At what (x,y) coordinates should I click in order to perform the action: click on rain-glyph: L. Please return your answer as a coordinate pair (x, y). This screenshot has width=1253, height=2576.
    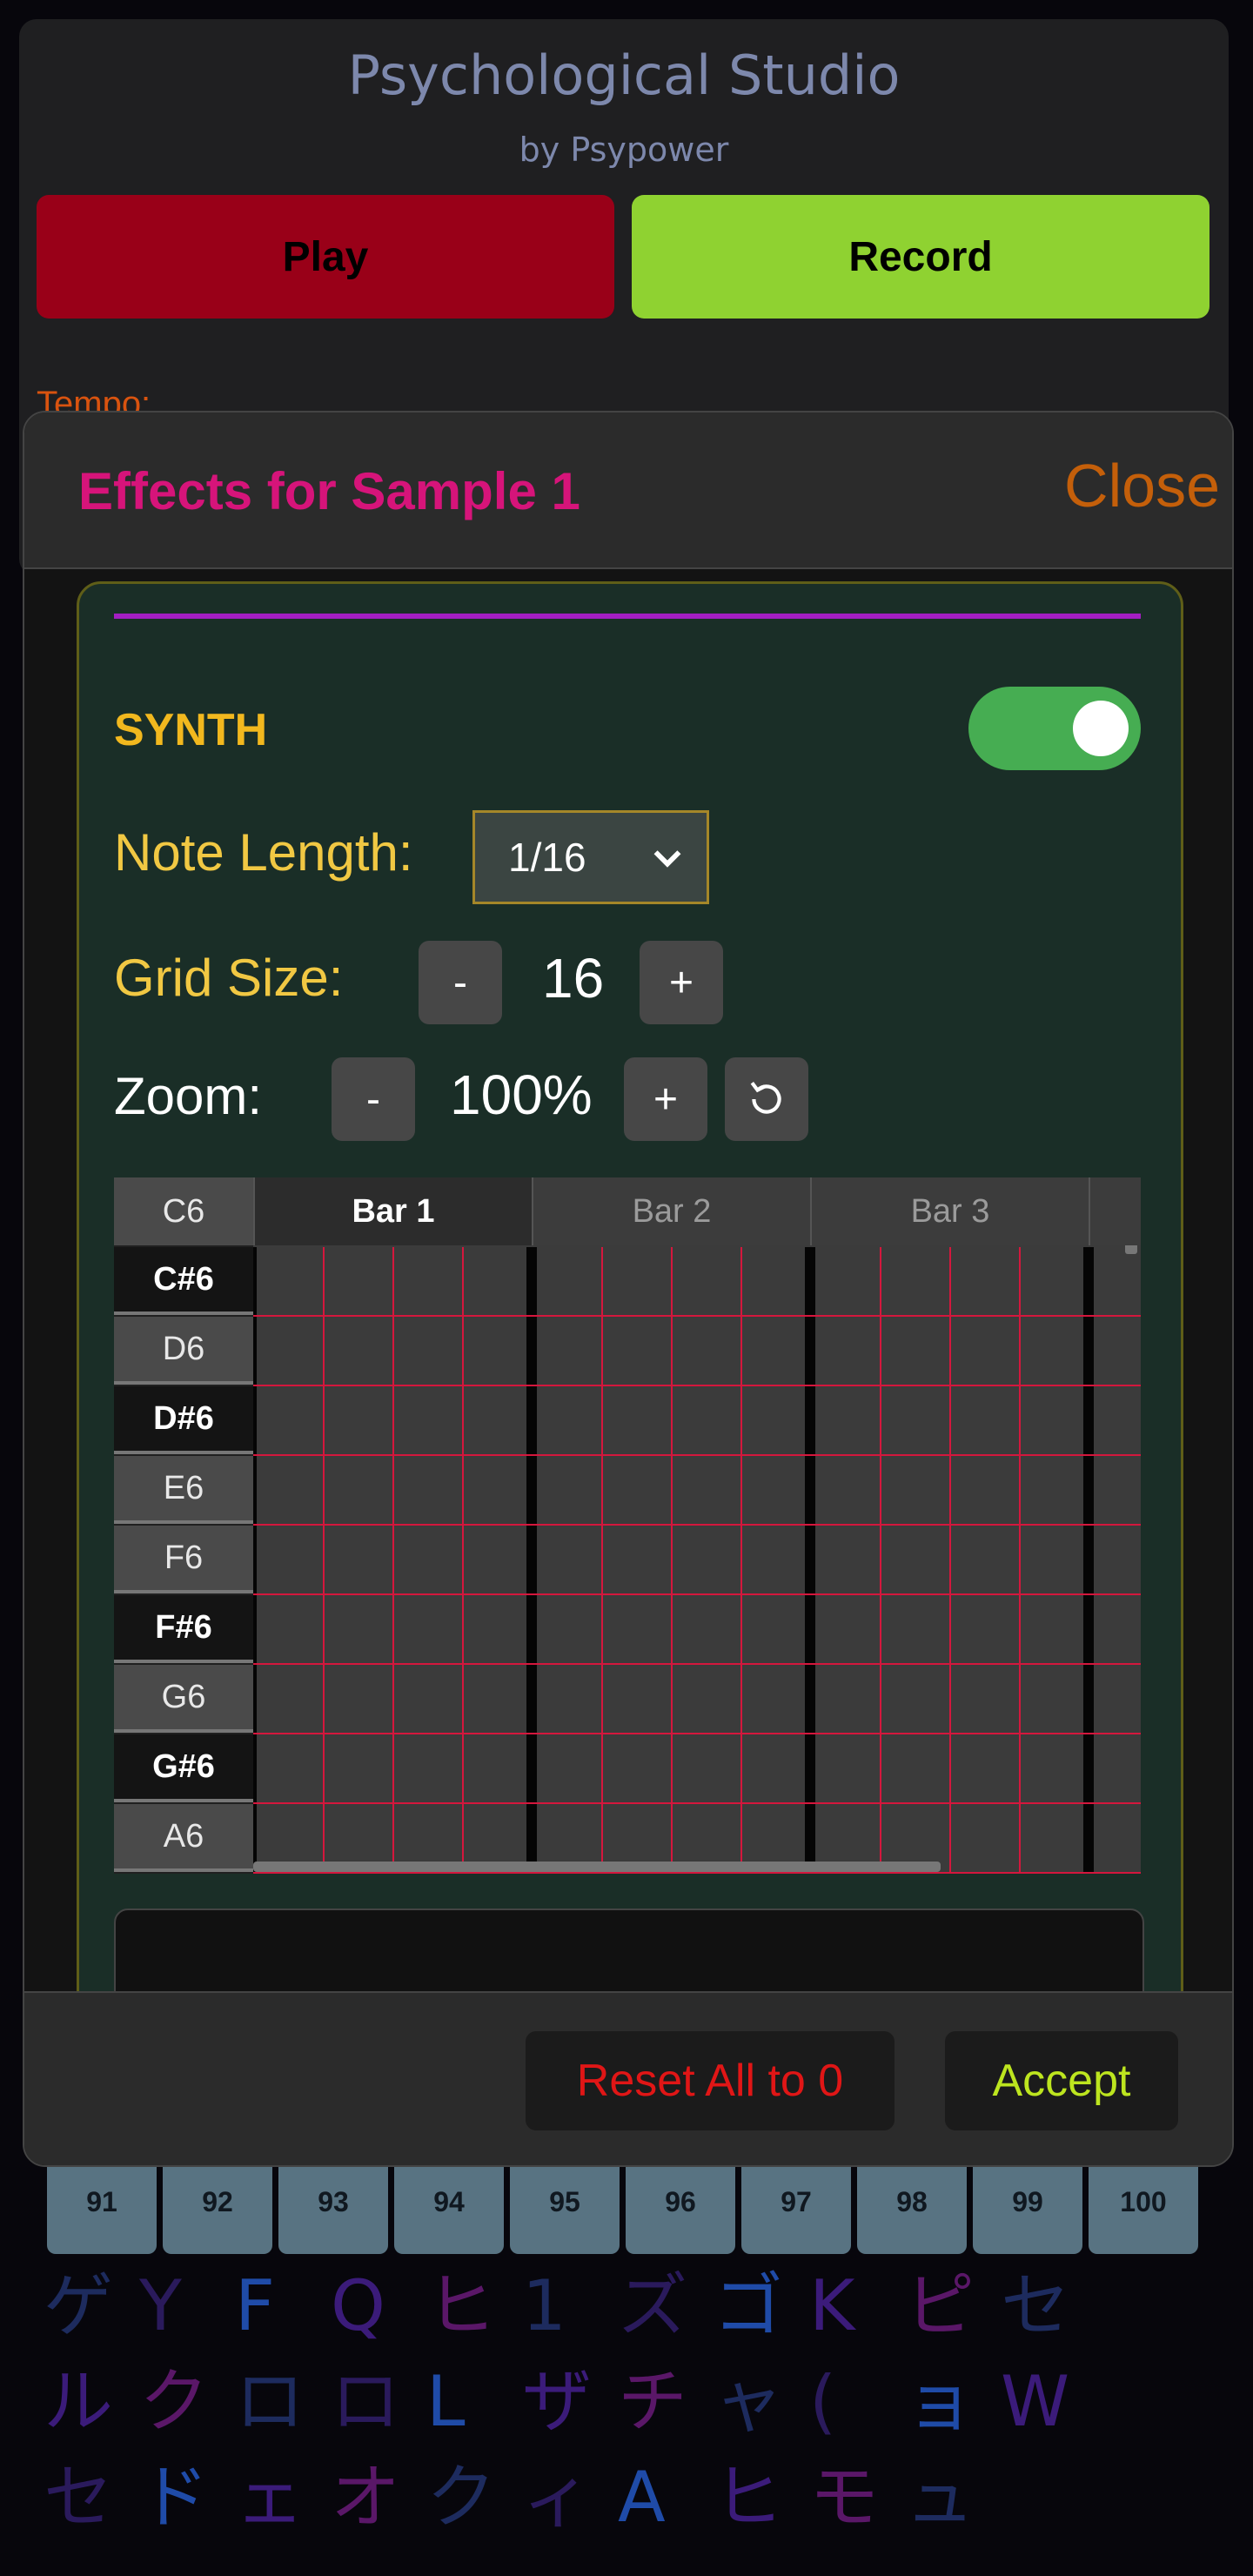
    Looking at the image, I should click on (446, 2401).